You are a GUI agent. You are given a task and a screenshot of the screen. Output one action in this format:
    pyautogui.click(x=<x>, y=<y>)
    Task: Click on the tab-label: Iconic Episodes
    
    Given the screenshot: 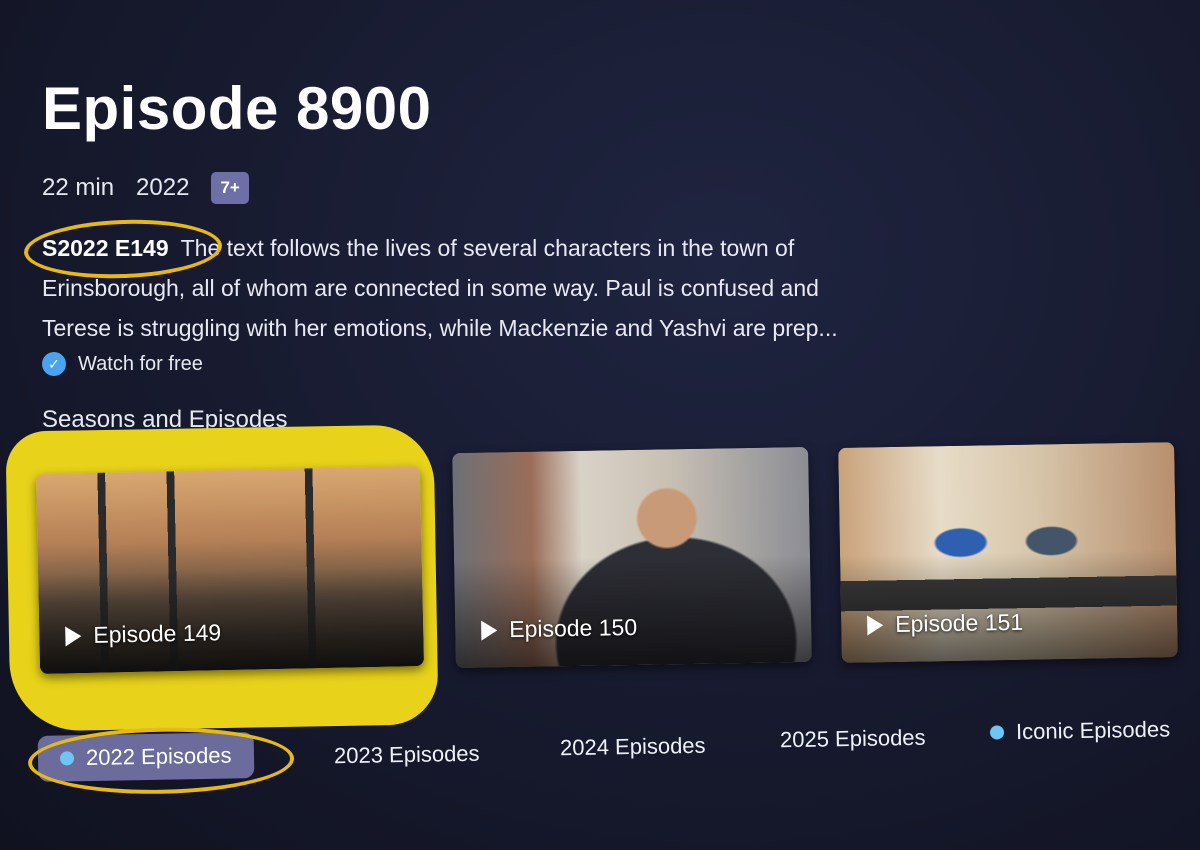 What is the action you would take?
    pyautogui.click(x=1093, y=730)
    